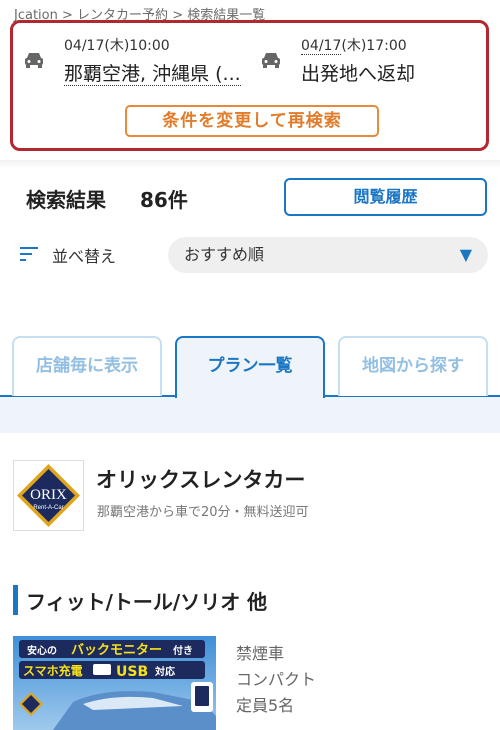  Describe the element at coordinates (260, 653) in the screenshot. I see `plan-attribute-smoking: 禁煙車` at that location.